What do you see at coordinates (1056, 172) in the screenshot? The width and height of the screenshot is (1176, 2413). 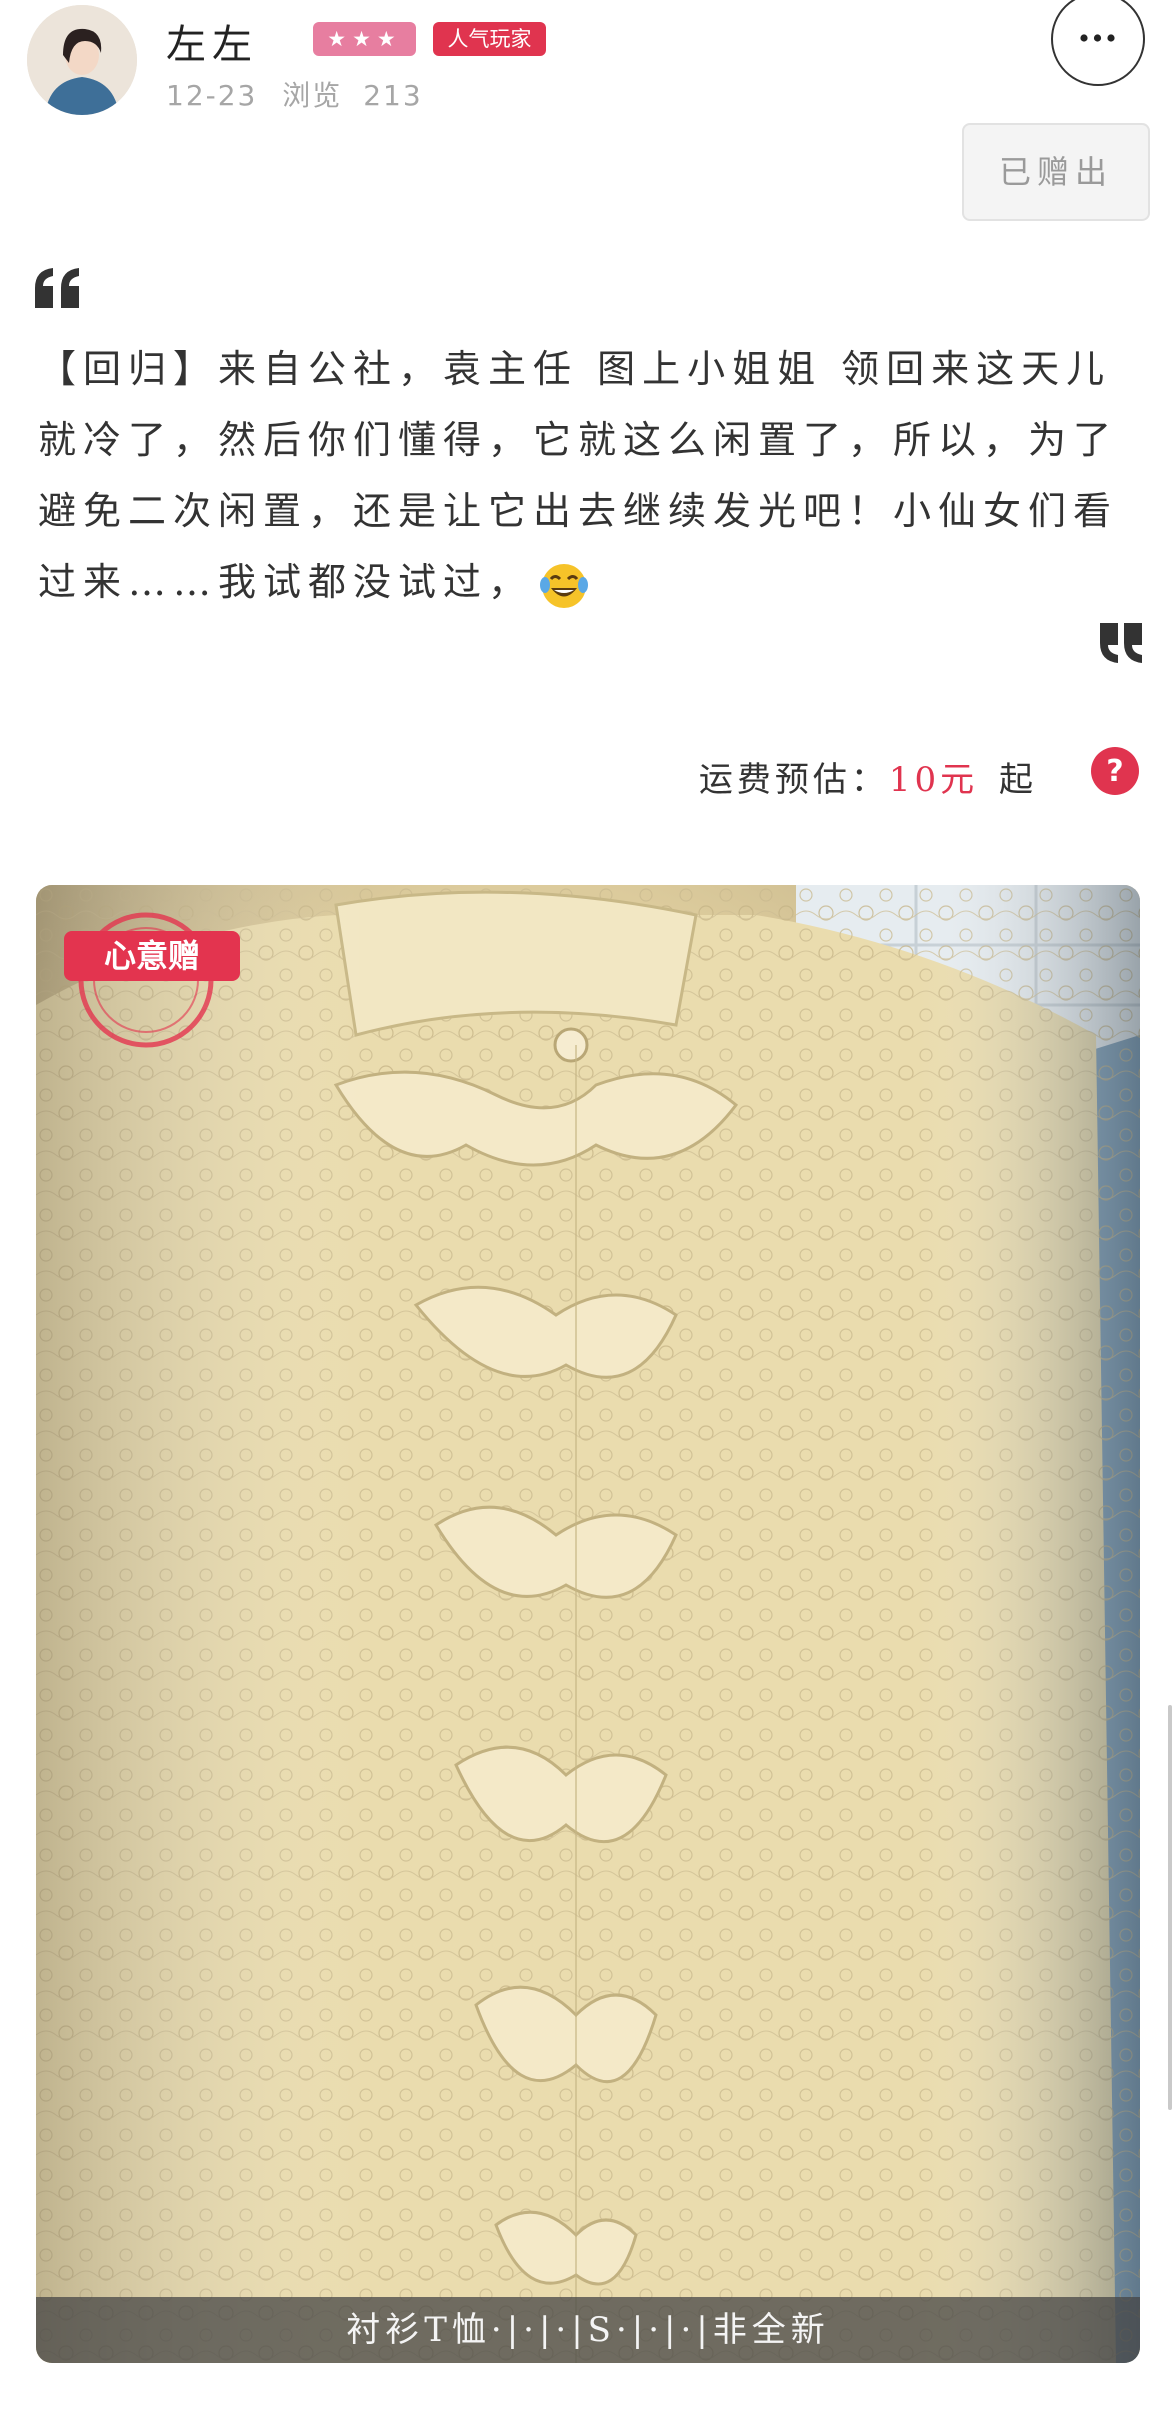 I see `given-status-button: 已赠出` at bounding box center [1056, 172].